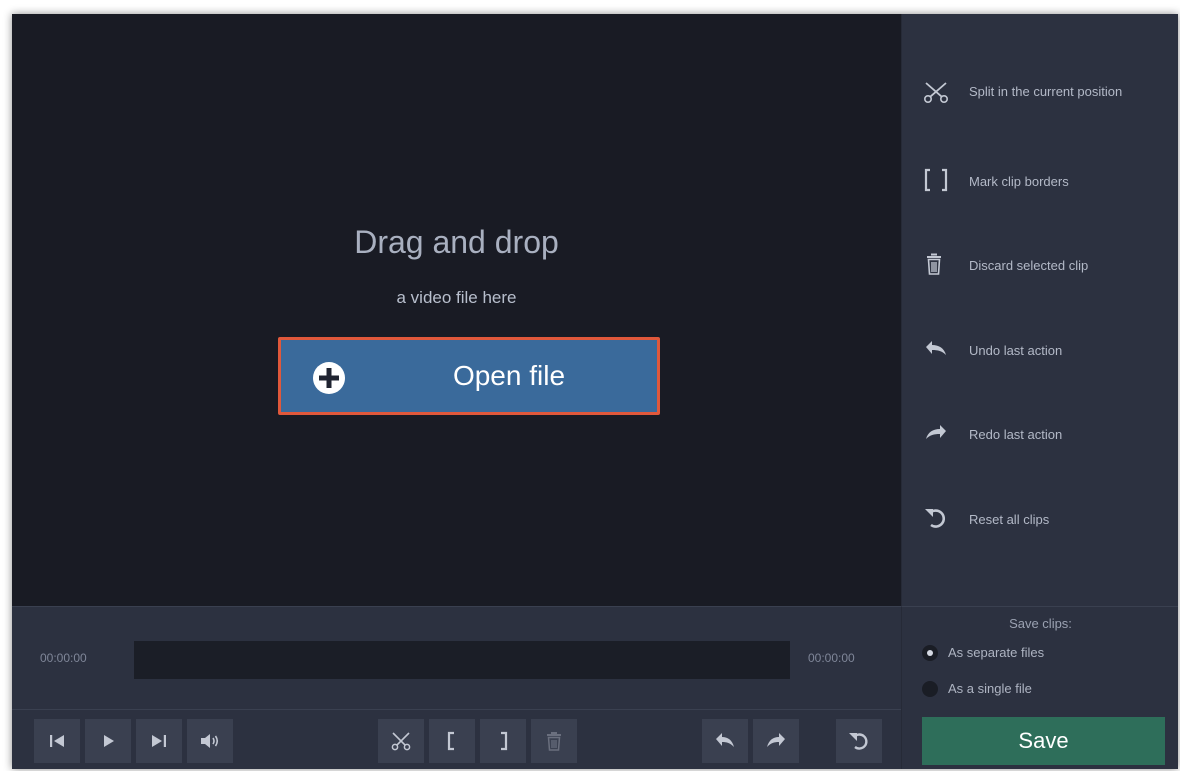 This screenshot has width=1180, height=771. I want to click on divider, so click(456, 709).